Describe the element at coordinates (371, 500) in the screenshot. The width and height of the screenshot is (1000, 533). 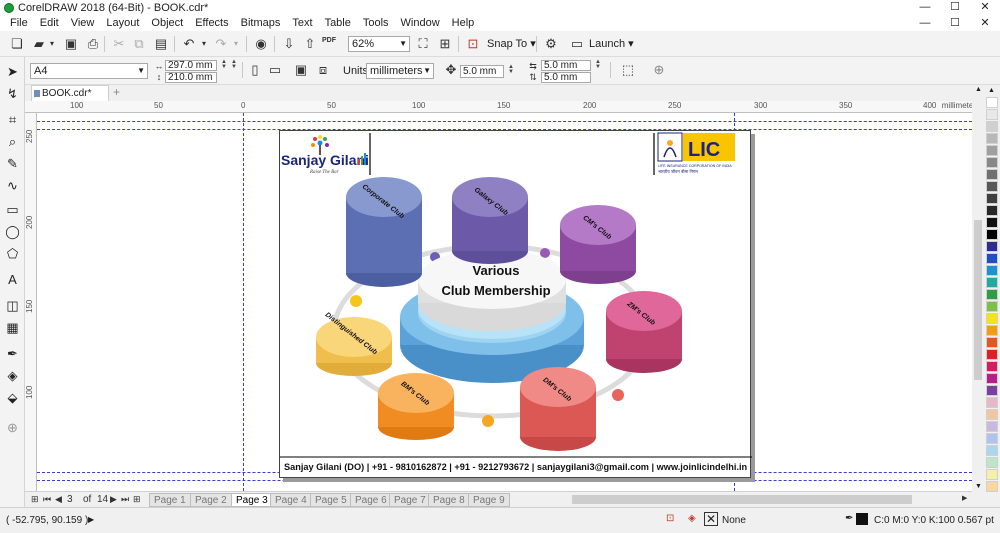
I see `page-tab-6: Page 6` at that location.